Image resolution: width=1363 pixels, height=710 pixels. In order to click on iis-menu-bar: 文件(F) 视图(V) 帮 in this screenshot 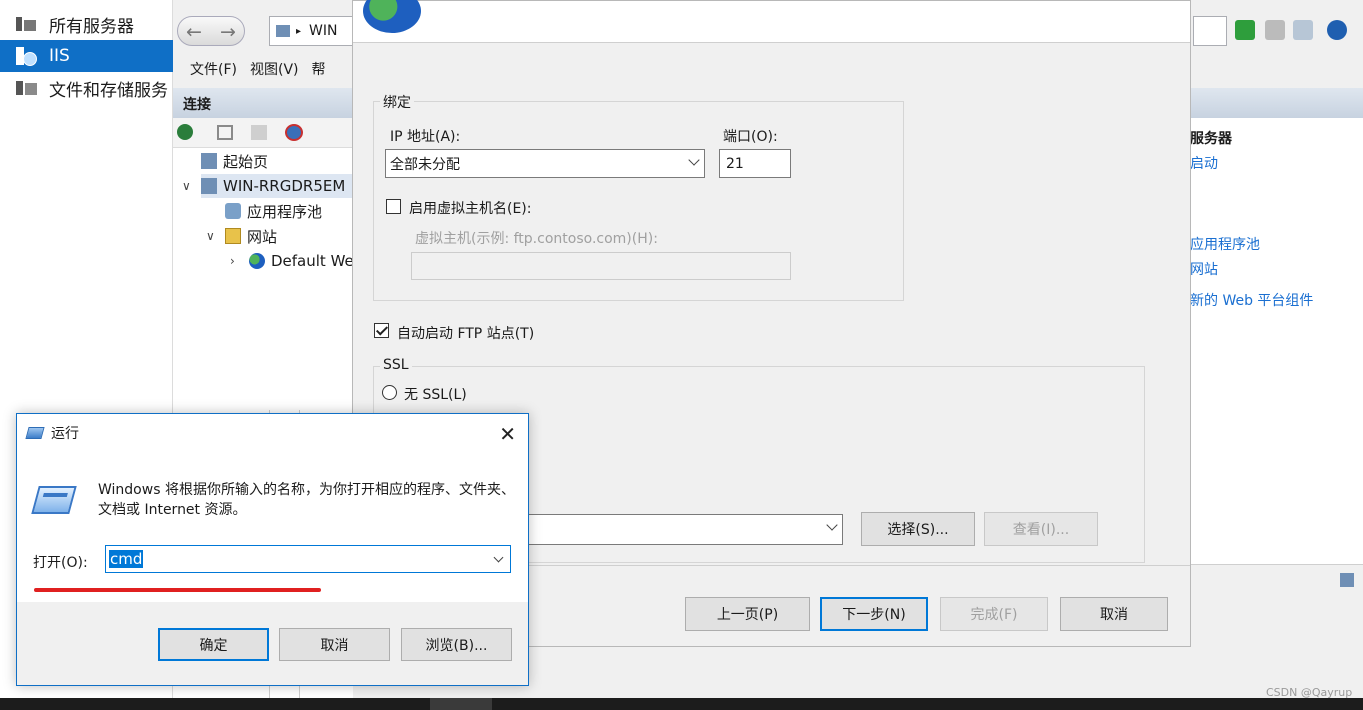, I will do `click(263, 69)`.